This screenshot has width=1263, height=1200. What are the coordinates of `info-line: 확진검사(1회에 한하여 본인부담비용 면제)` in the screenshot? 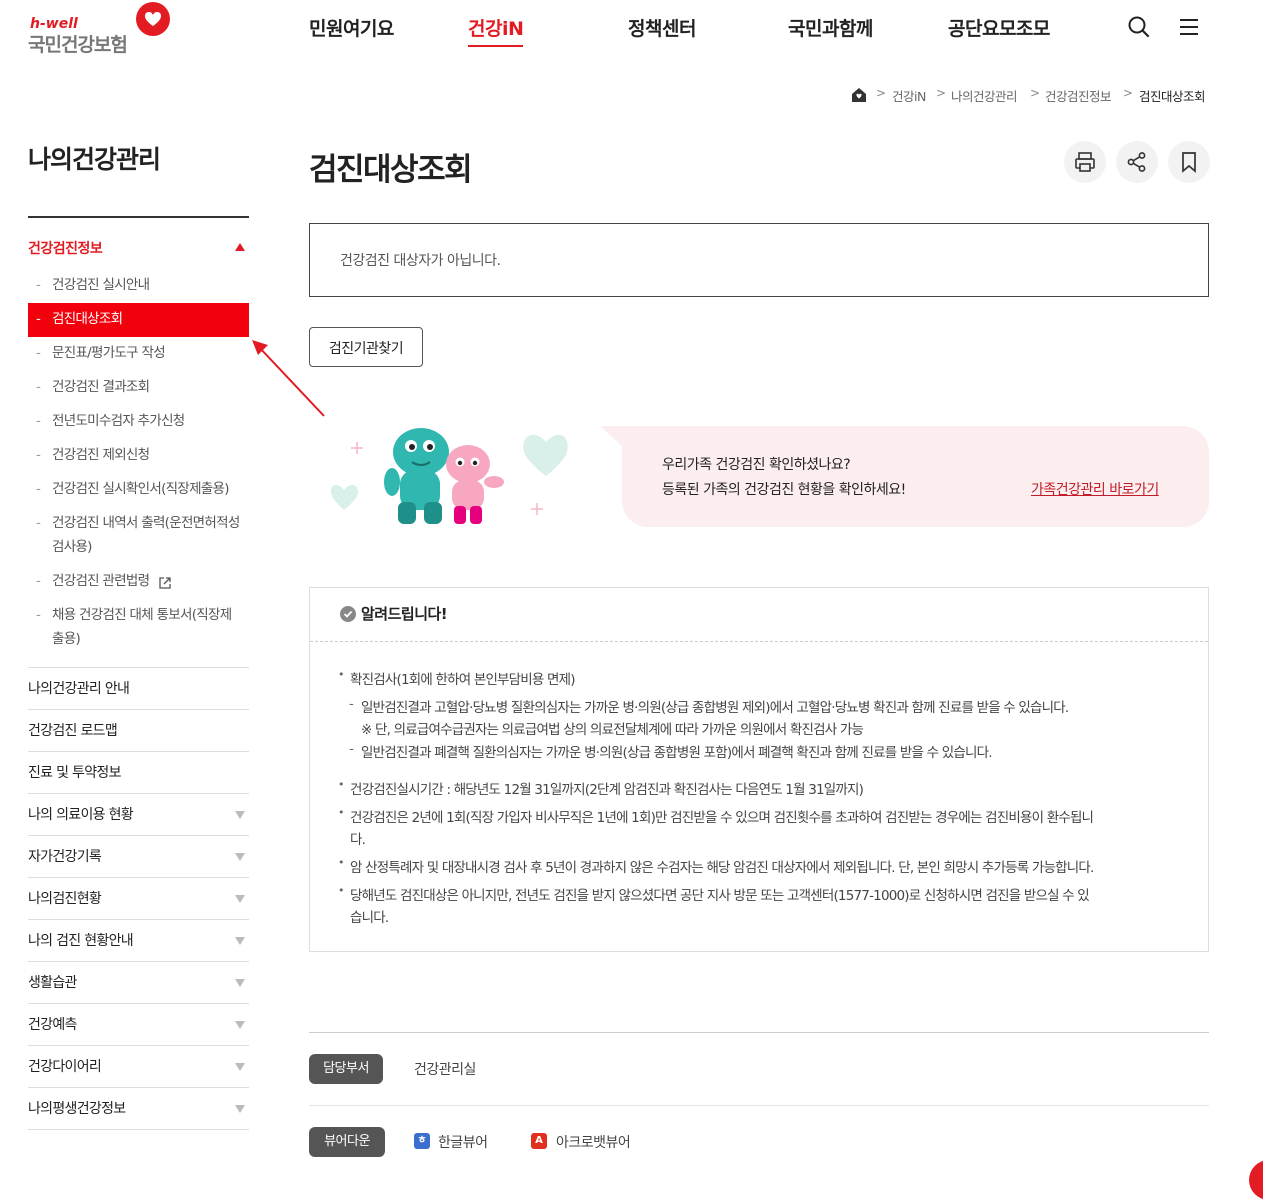 It's located at (457, 678).